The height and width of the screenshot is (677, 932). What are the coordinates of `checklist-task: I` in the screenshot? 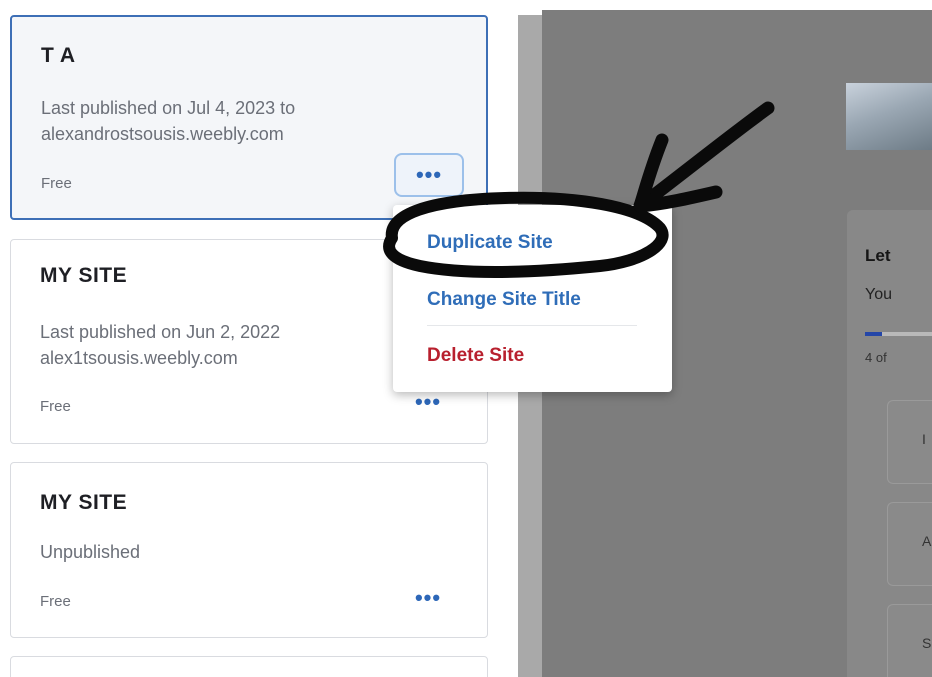 It's located at (909, 442).